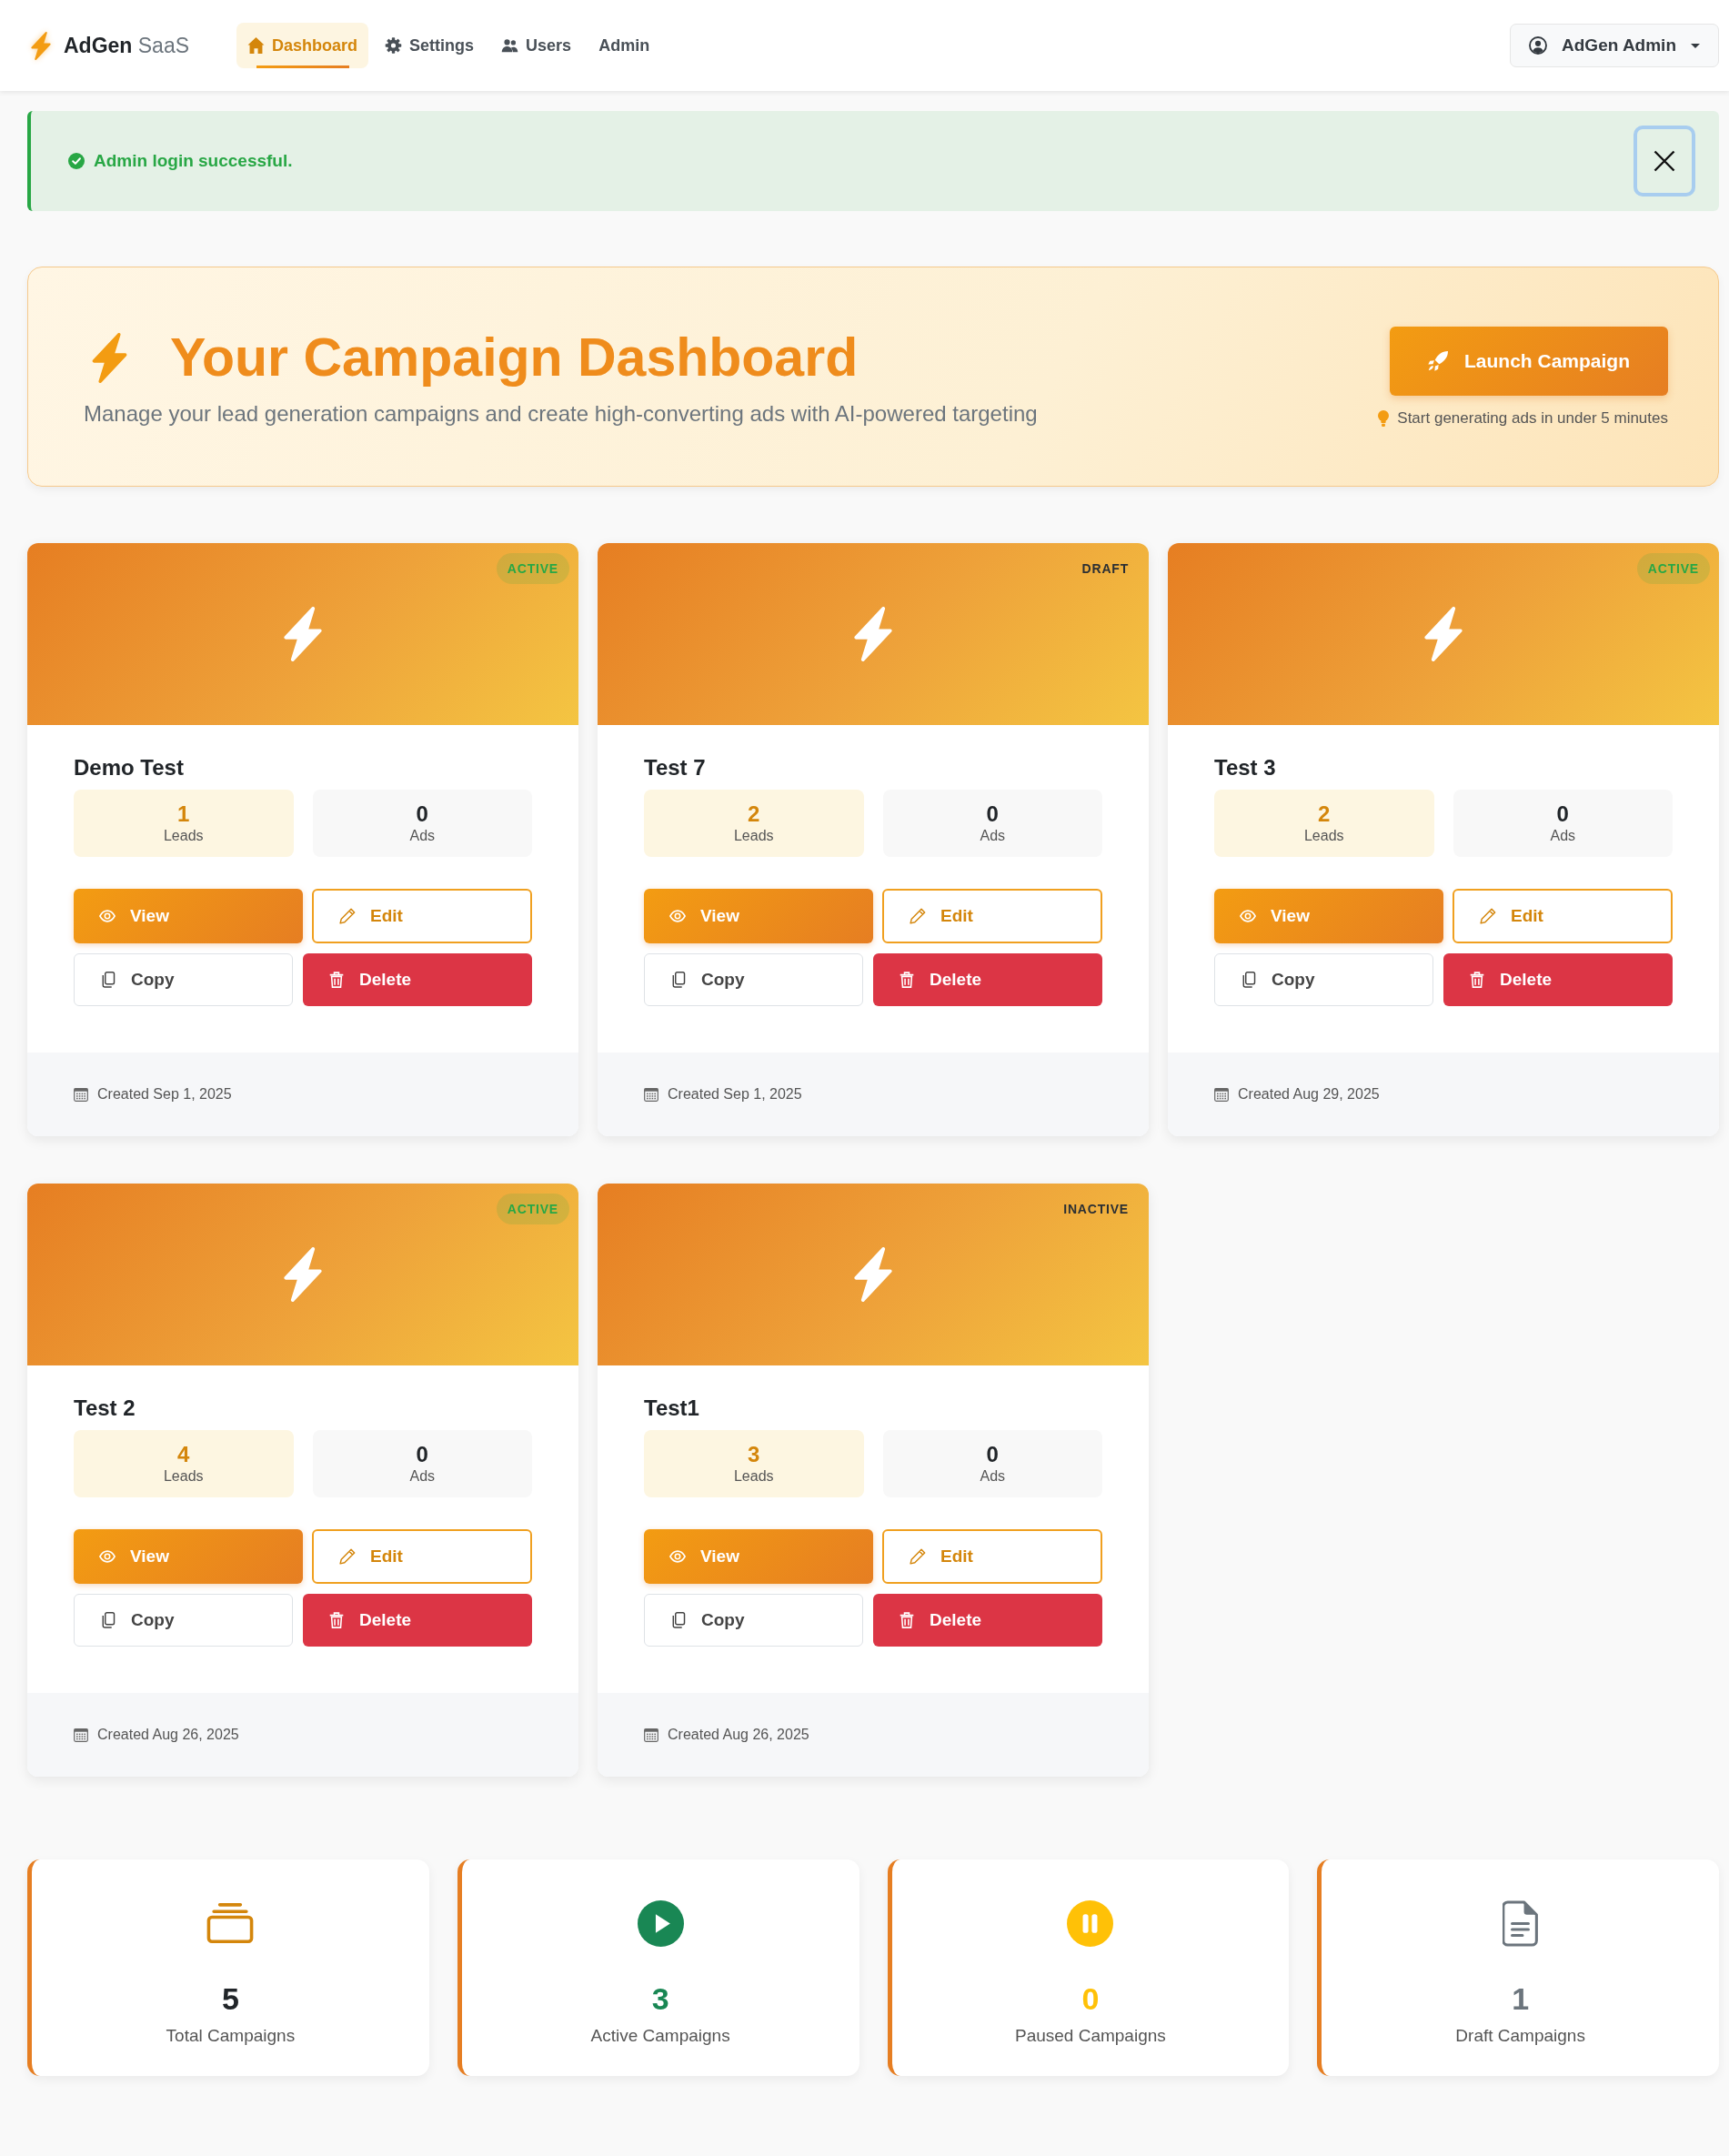  Describe the element at coordinates (1384, 418) in the screenshot. I see `lightbulb-icon` at that location.